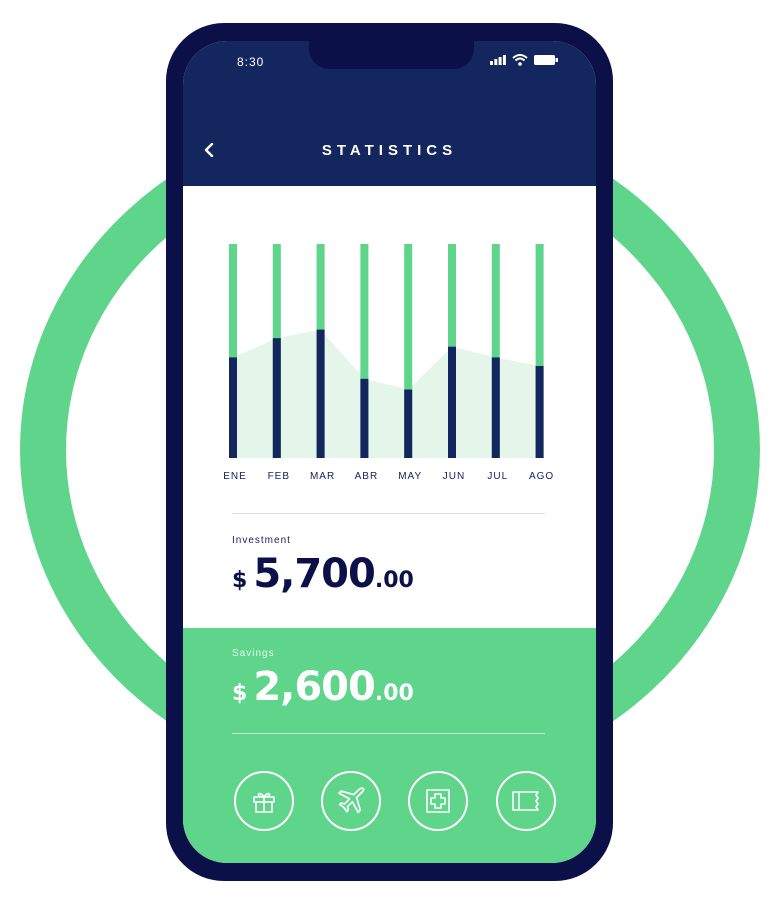  What do you see at coordinates (276, 398) in the screenshot?
I see `bar-feb` at bounding box center [276, 398].